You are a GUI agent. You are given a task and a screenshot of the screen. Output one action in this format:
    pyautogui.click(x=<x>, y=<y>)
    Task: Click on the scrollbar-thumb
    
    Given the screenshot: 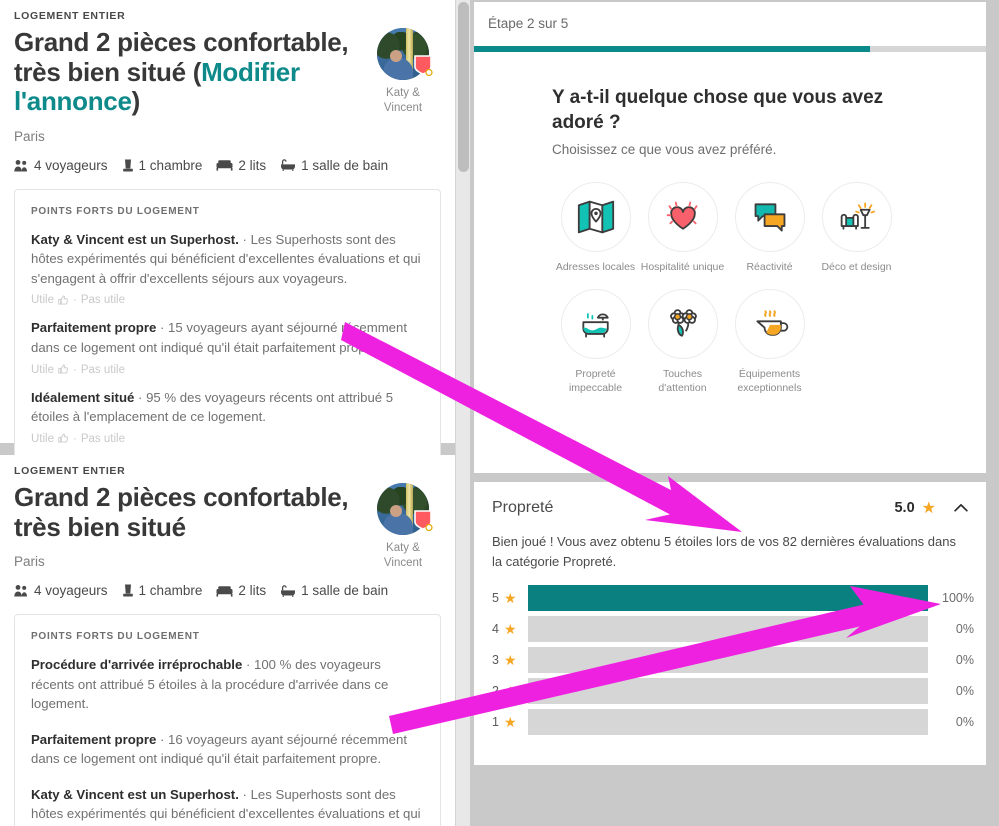 What is the action you would take?
    pyautogui.click(x=463, y=87)
    